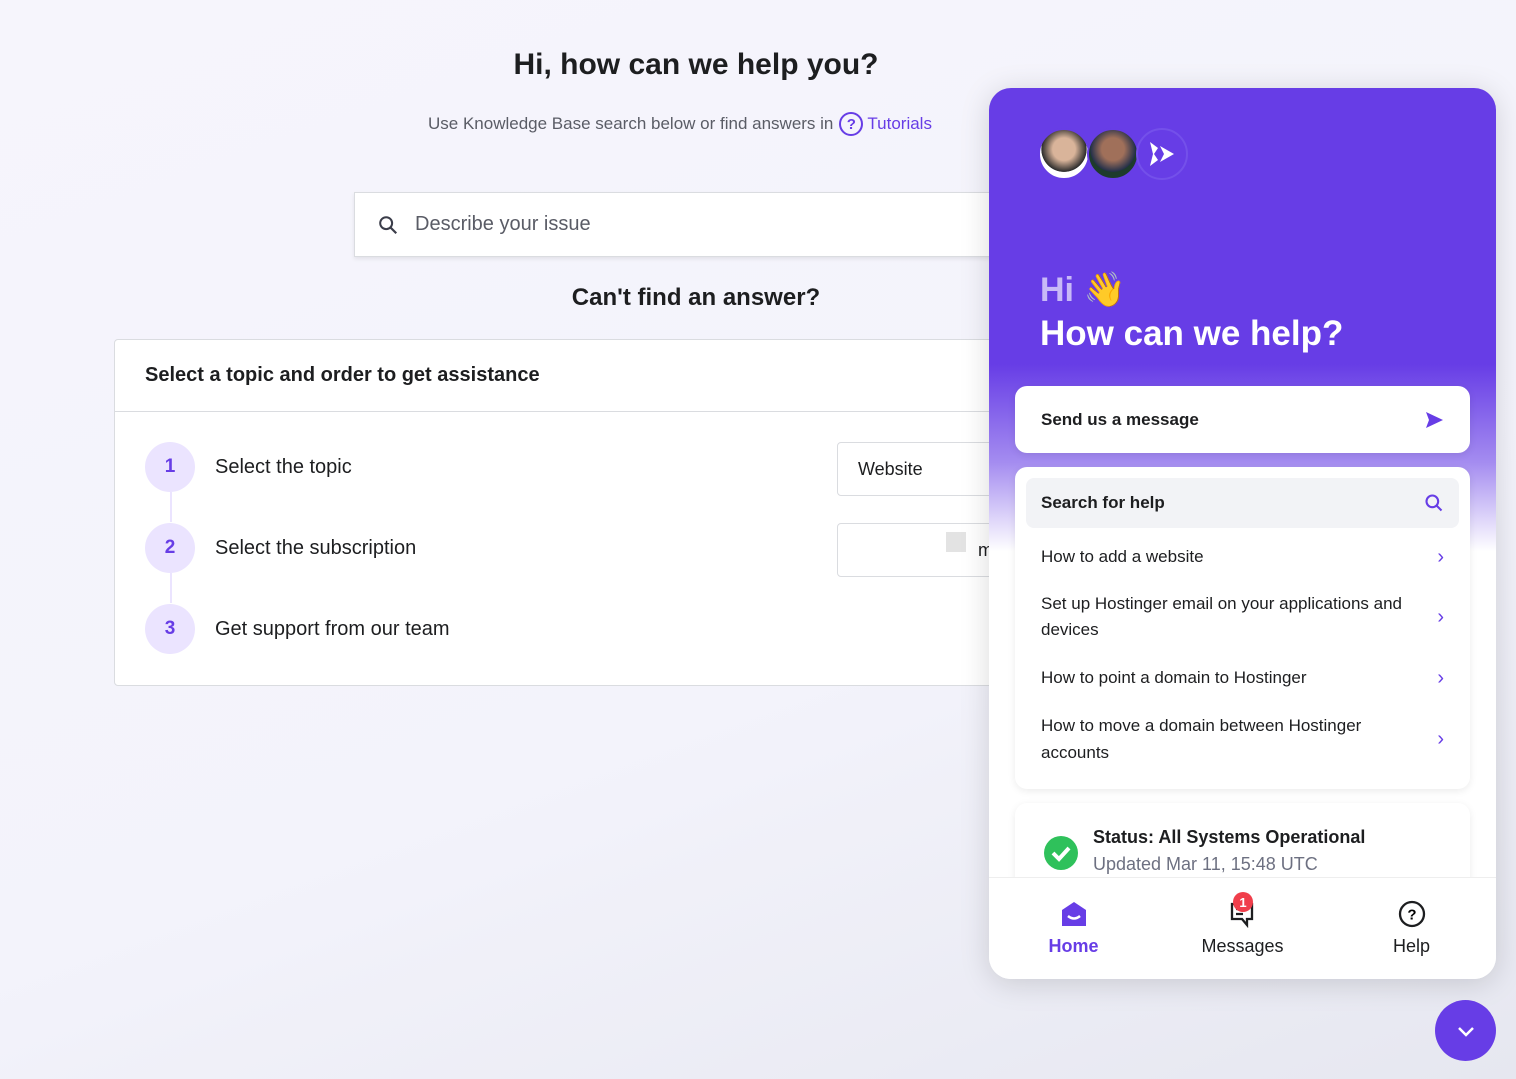 The height and width of the screenshot is (1079, 1516). What do you see at coordinates (1229, 837) in the screenshot?
I see `status-title: Status: All Systems Operational` at bounding box center [1229, 837].